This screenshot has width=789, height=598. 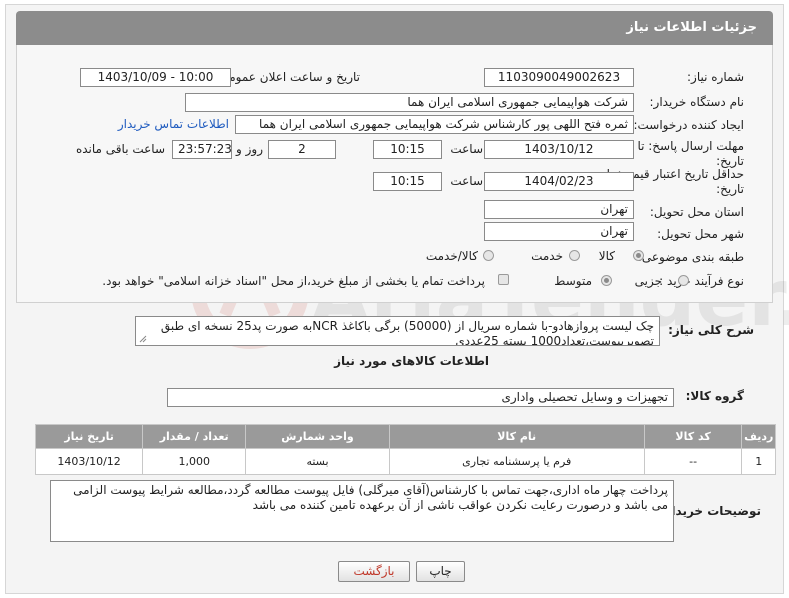 I want to click on cell-row-num: 1, so click(x=758, y=461).